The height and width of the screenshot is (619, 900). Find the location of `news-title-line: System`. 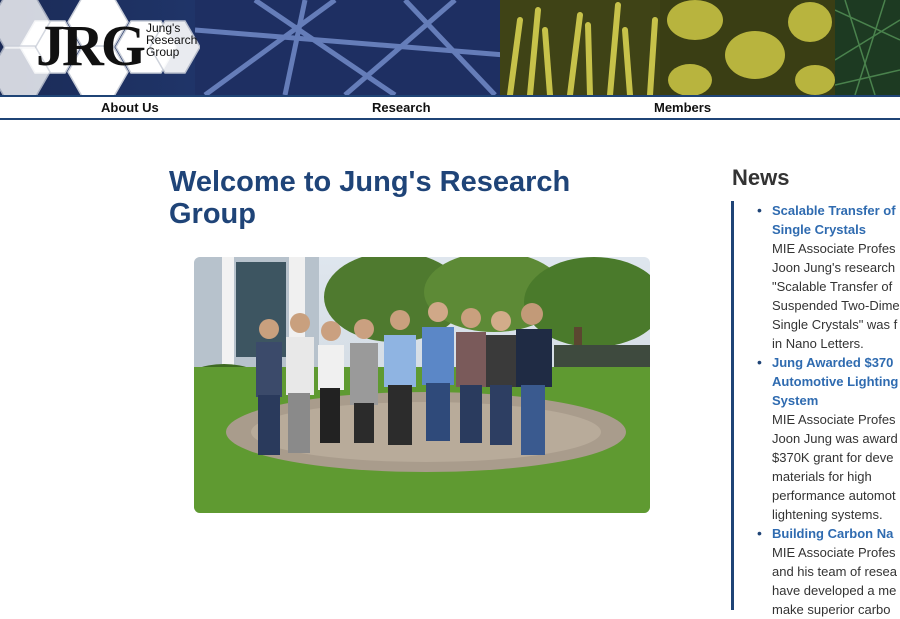

news-title-line: System is located at coordinates (795, 400).